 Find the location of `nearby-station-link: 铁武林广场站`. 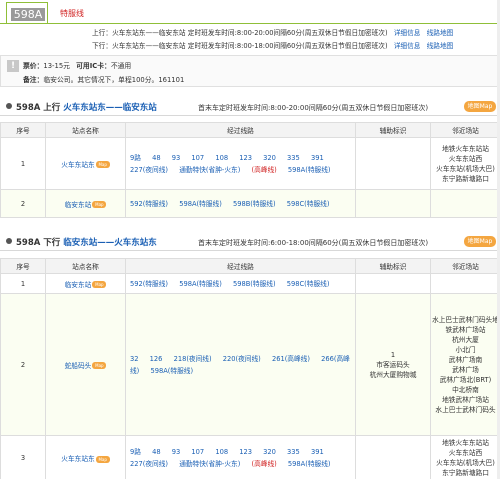

nearby-station-link: 铁武林广场站 is located at coordinates (466, 330).